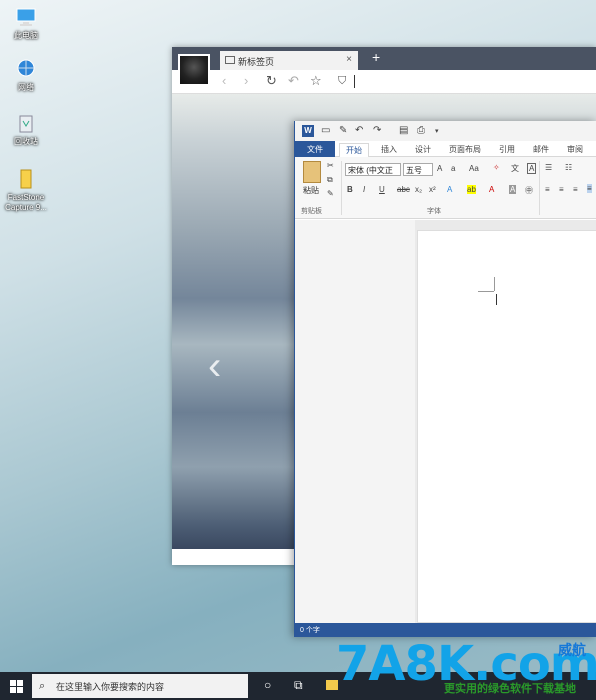 The width and height of the screenshot is (596, 700). Describe the element at coordinates (532, 168) in the screenshot. I see `character-border-icon: A` at that location.